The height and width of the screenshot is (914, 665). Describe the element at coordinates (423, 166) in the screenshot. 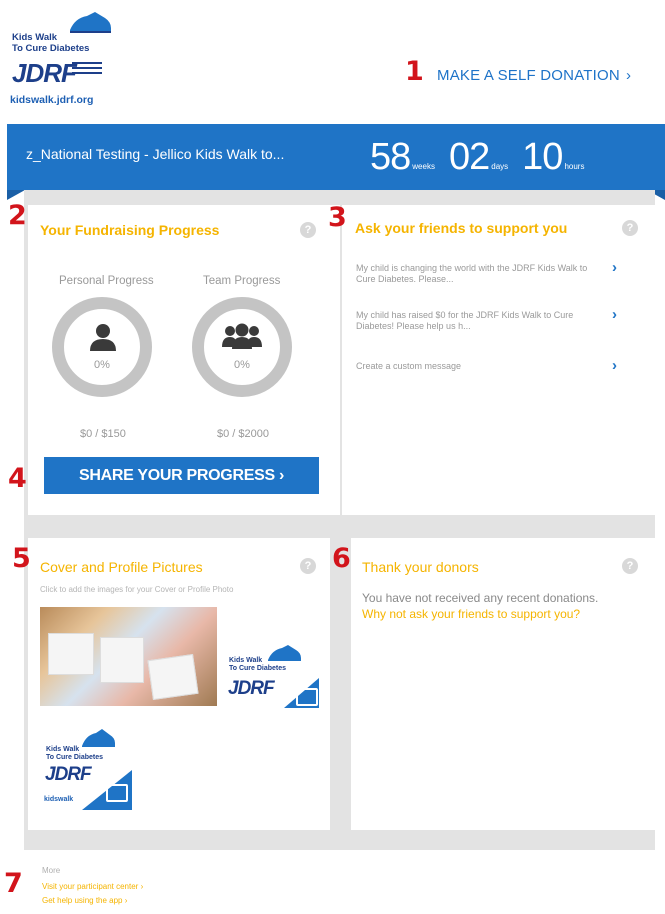

I see `weeks-unit: weeks` at that location.